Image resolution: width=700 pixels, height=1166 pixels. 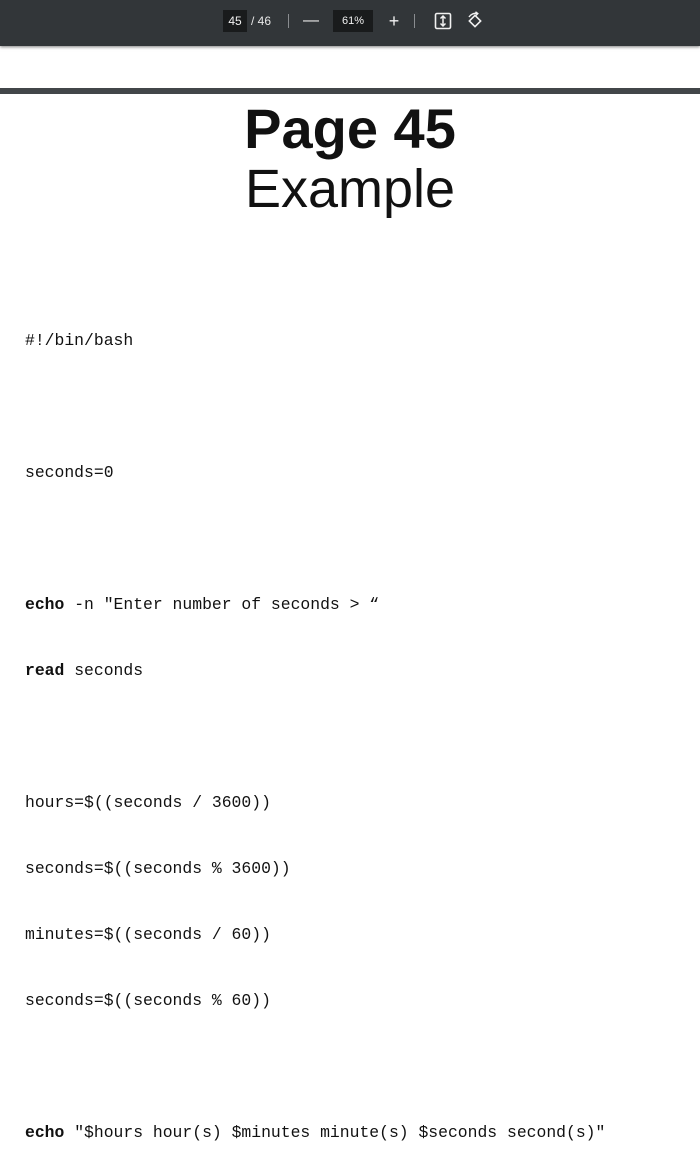 I want to click on page-title: Page 45, so click(x=350, y=128).